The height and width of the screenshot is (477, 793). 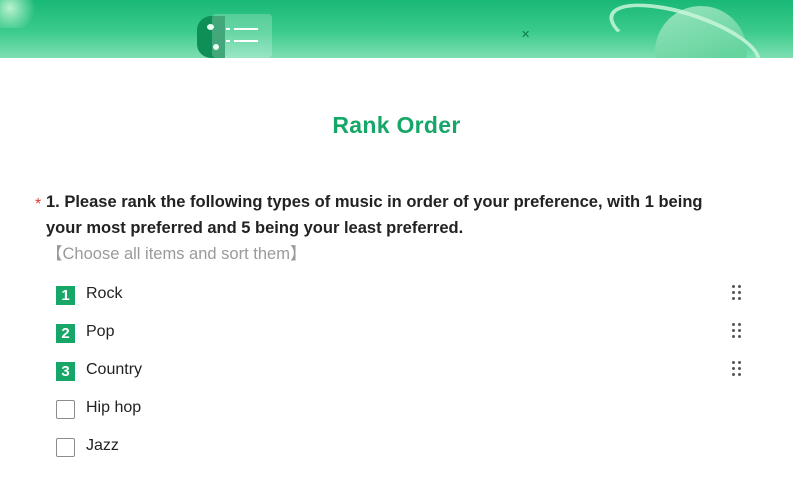 What do you see at coordinates (406, 414) in the screenshot?
I see `rank-option-hip-hop: Hip hop` at bounding box center [406, 414].